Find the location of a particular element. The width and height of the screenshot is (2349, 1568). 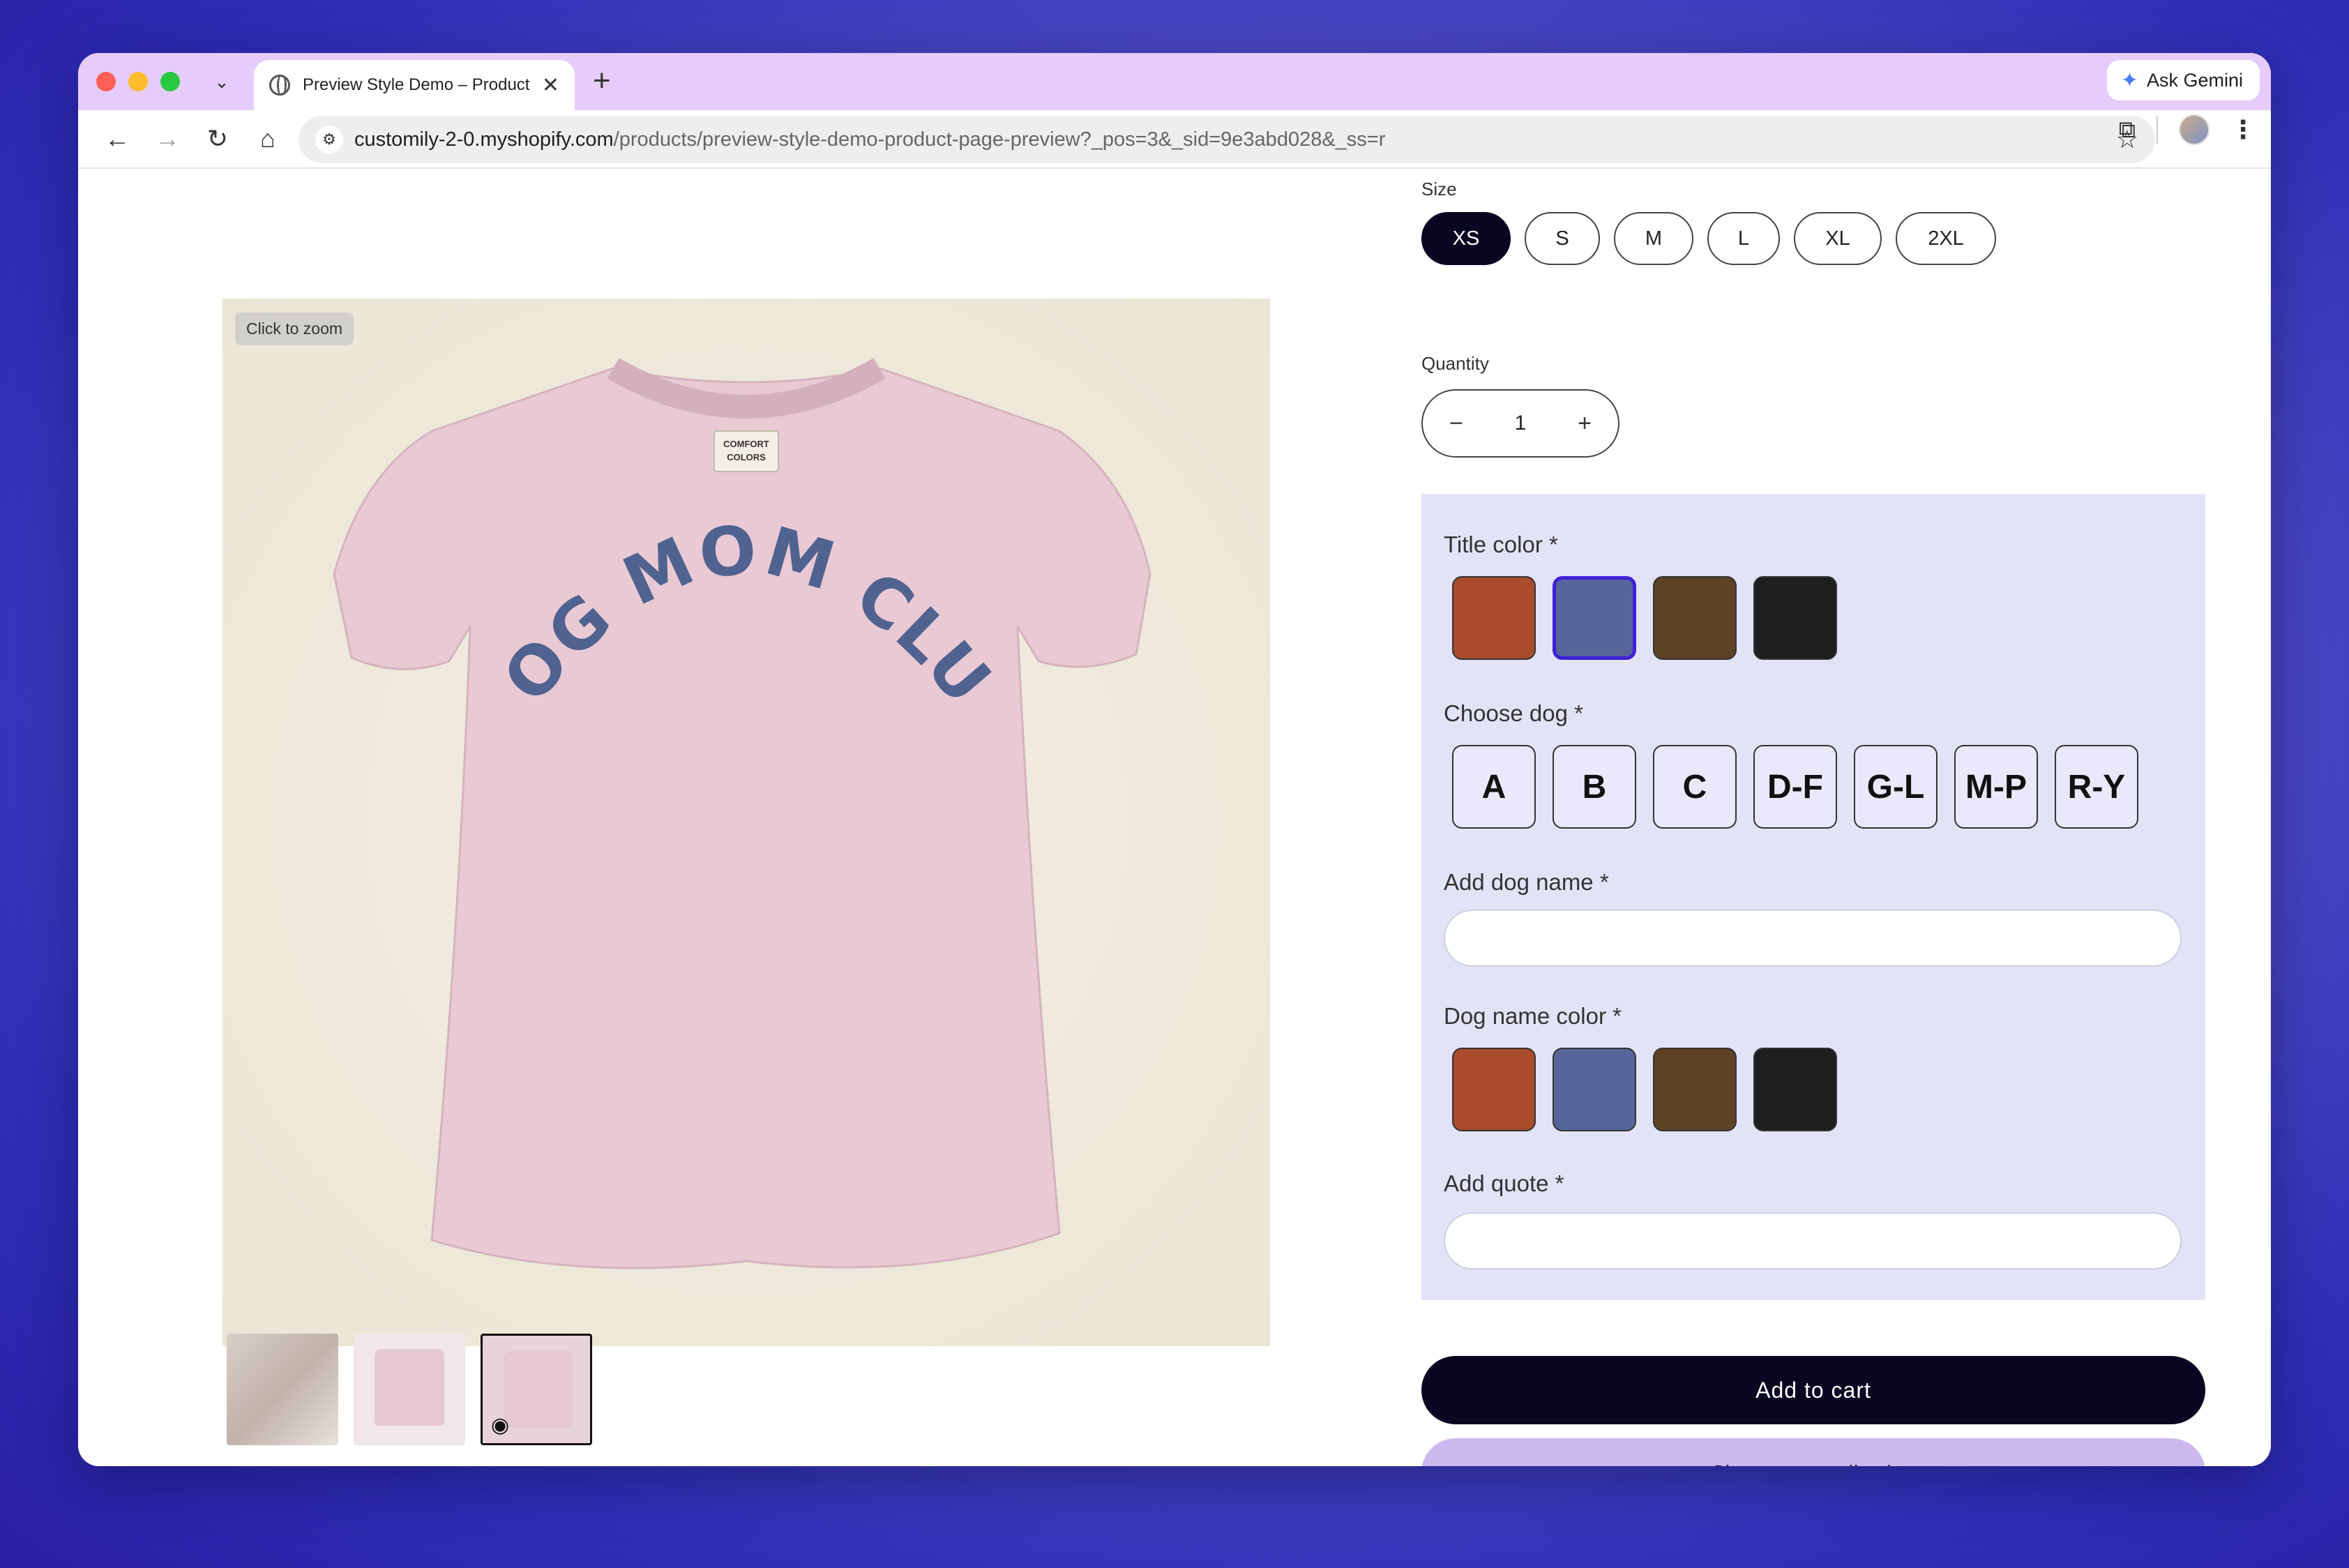

quantity-stepper: − 1 + is located at coordinates (1520, 423).